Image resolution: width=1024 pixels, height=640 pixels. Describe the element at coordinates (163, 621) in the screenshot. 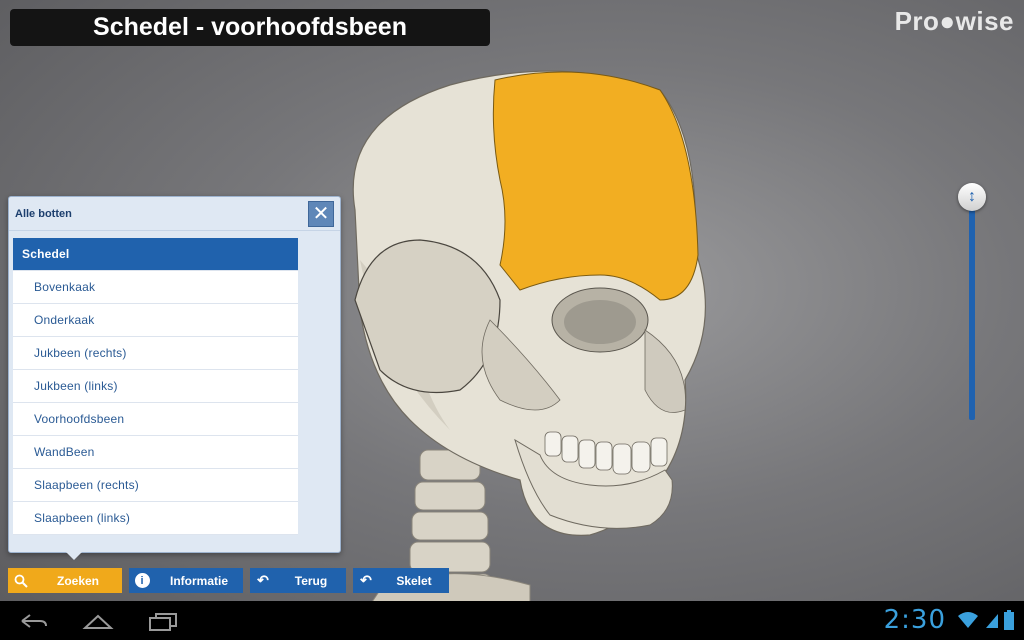

I see `recent-apps-icon` at that location.